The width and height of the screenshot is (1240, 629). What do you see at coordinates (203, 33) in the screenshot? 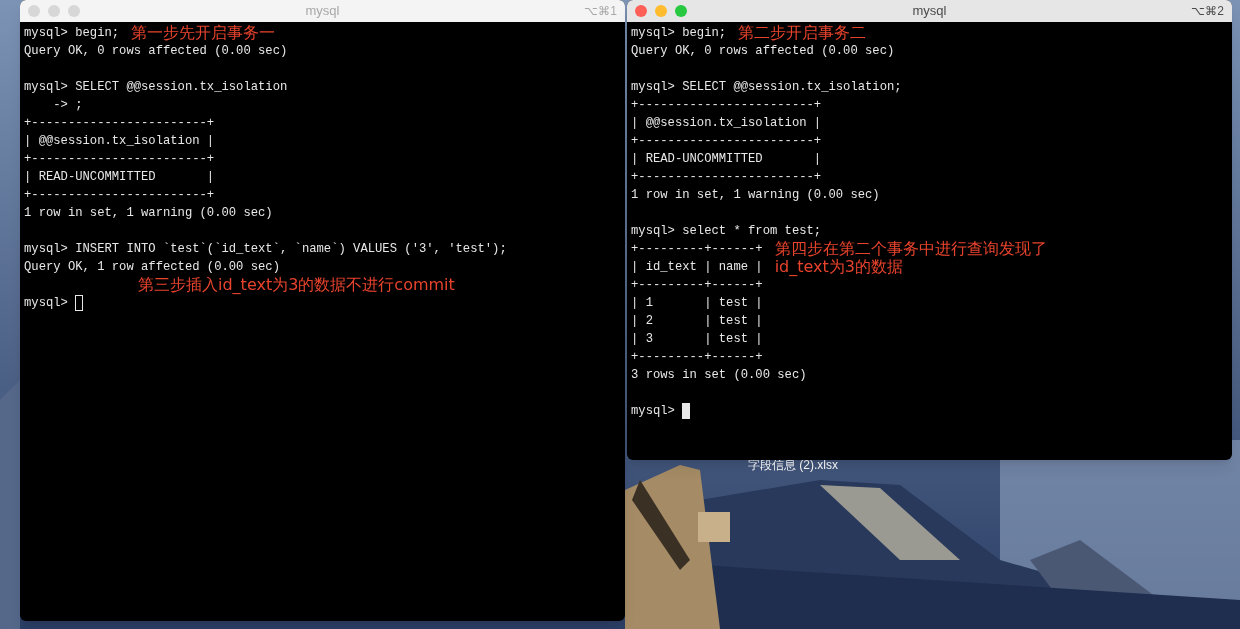
I see `annotation: 第一步先开启事务一` at bounding box center [203, 33].